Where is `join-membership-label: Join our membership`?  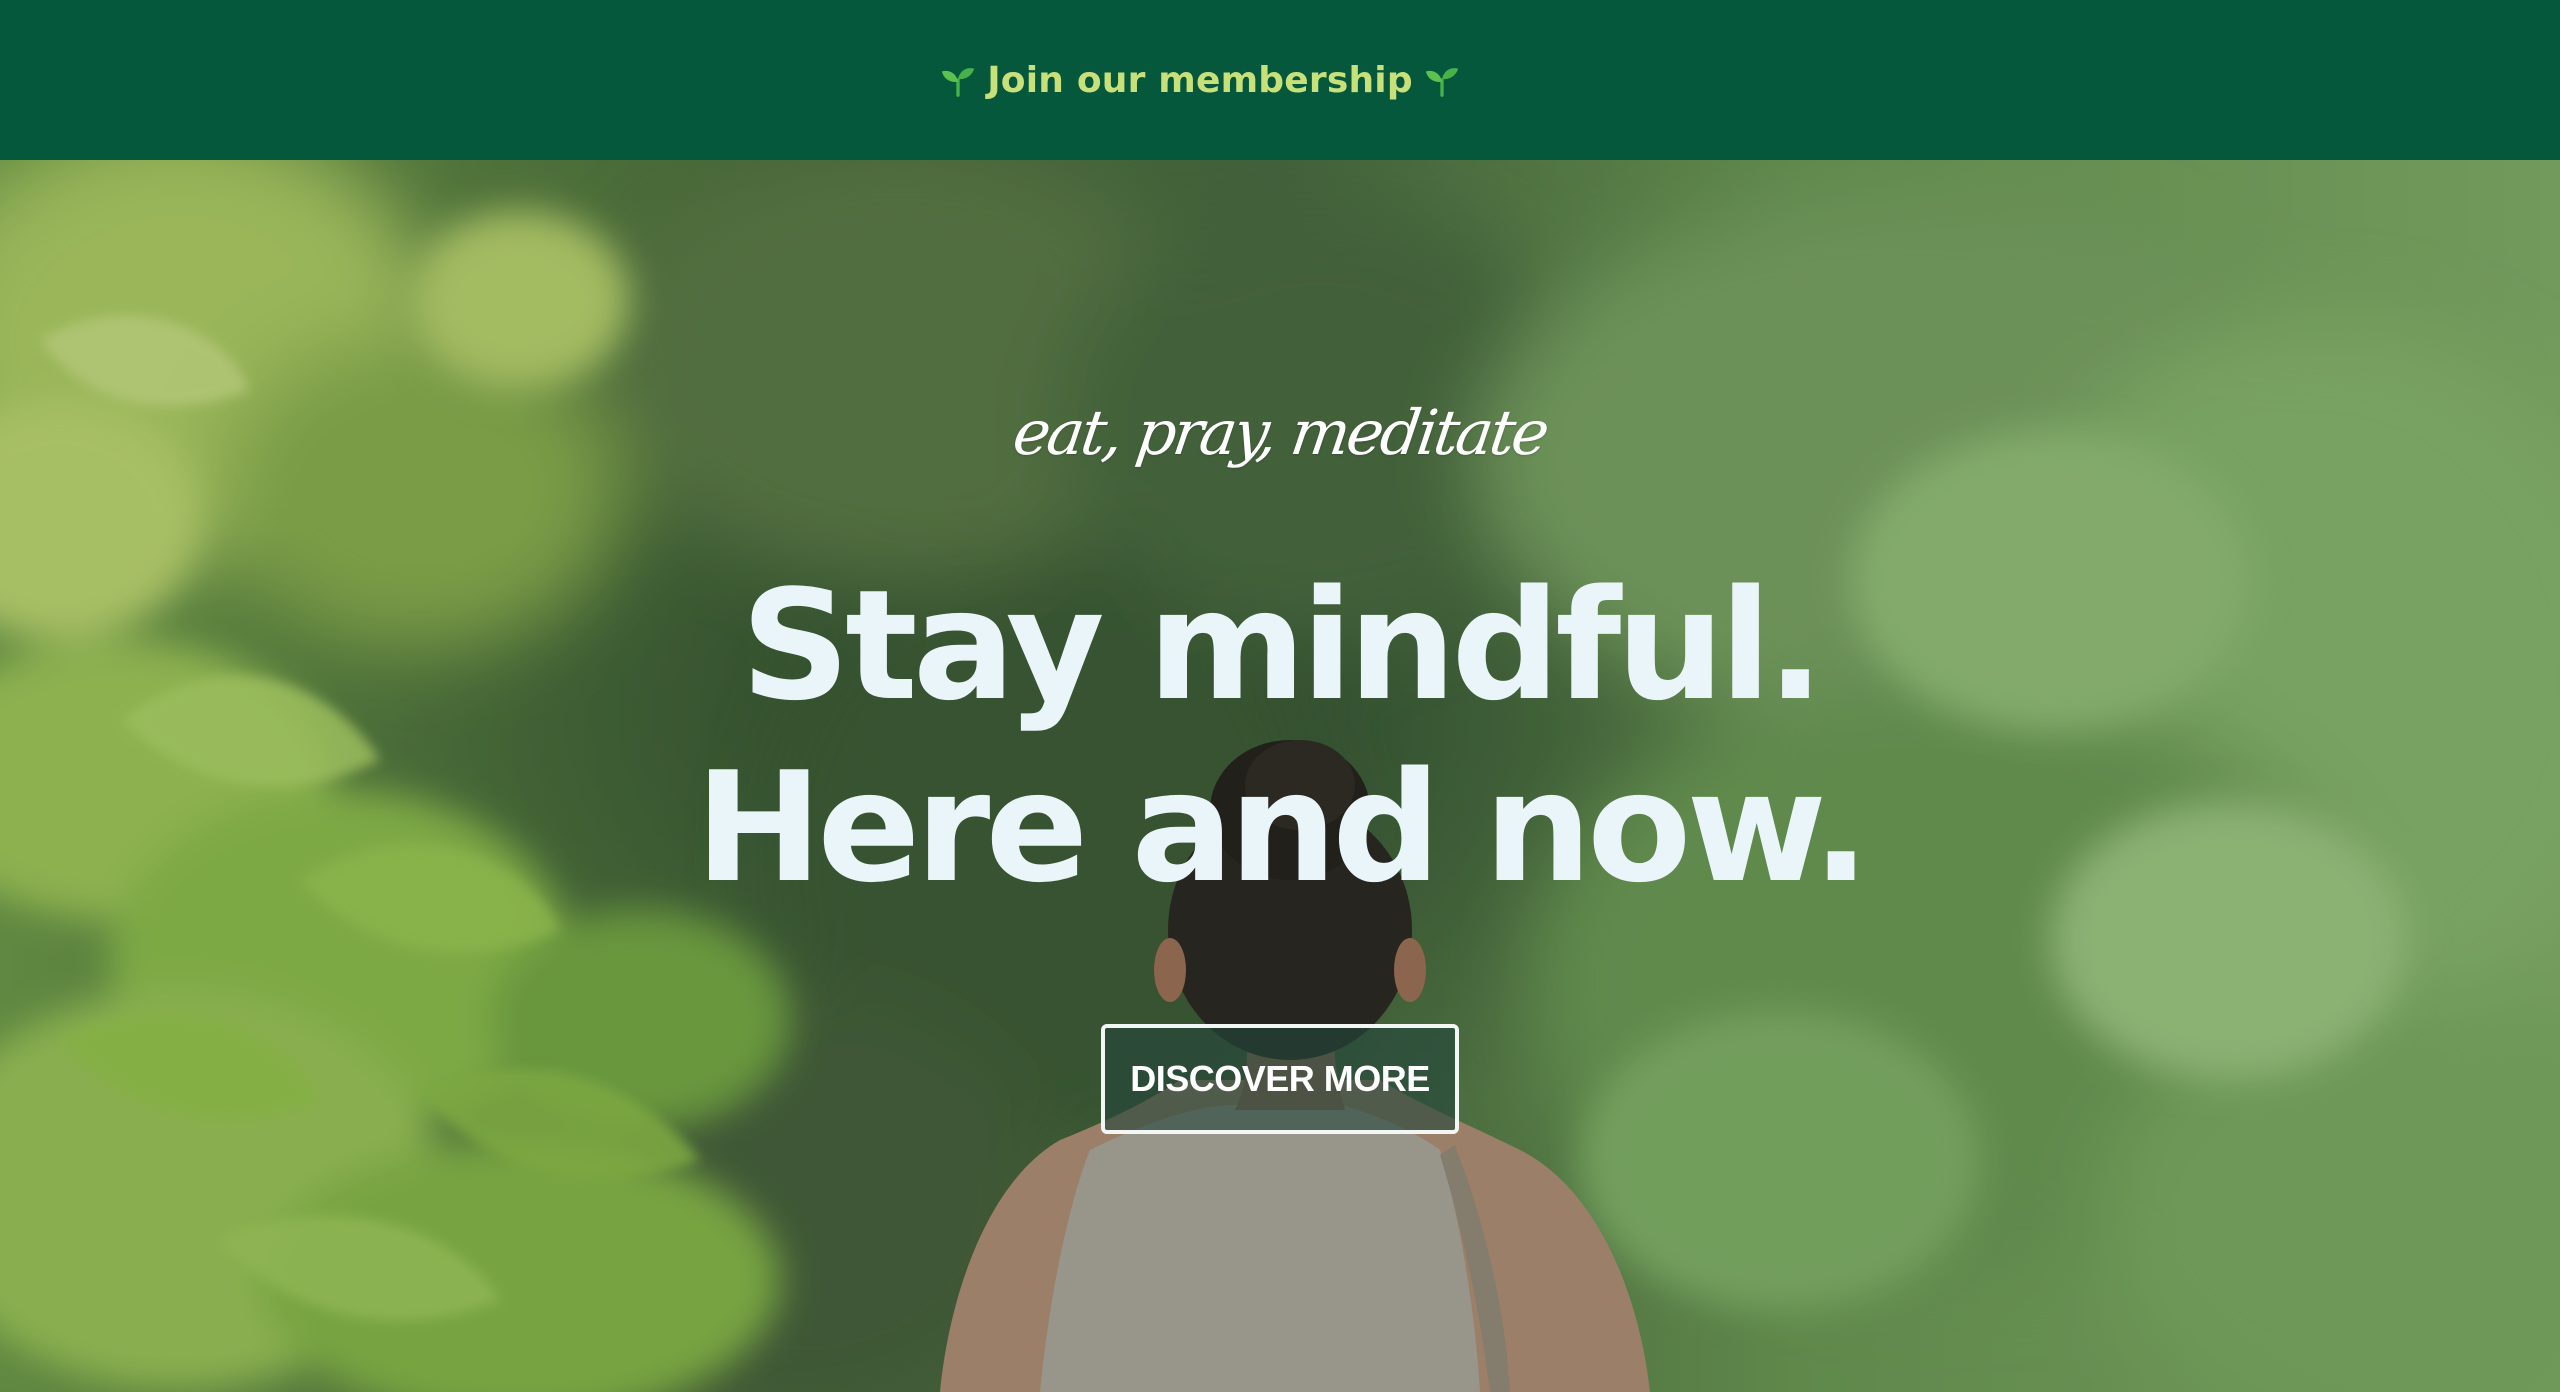
join-membership-label: Join our membership is located at coordinates (1200, 80).